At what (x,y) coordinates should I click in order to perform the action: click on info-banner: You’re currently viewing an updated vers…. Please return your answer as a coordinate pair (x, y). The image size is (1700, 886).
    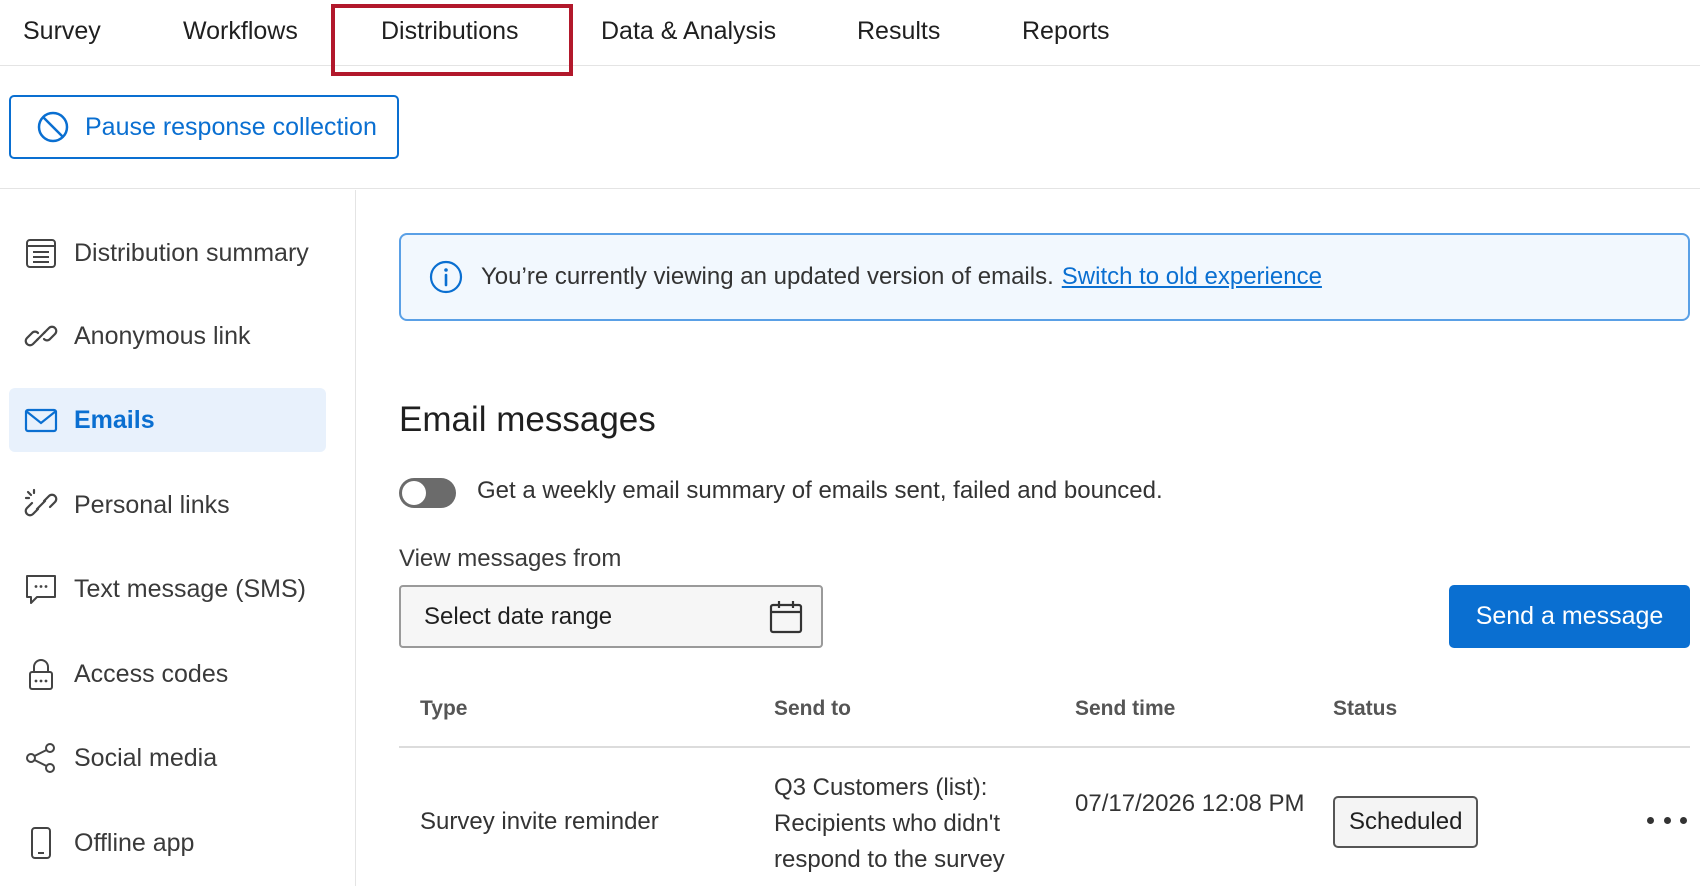
    Looking at the image, I should click on (1044, 277).